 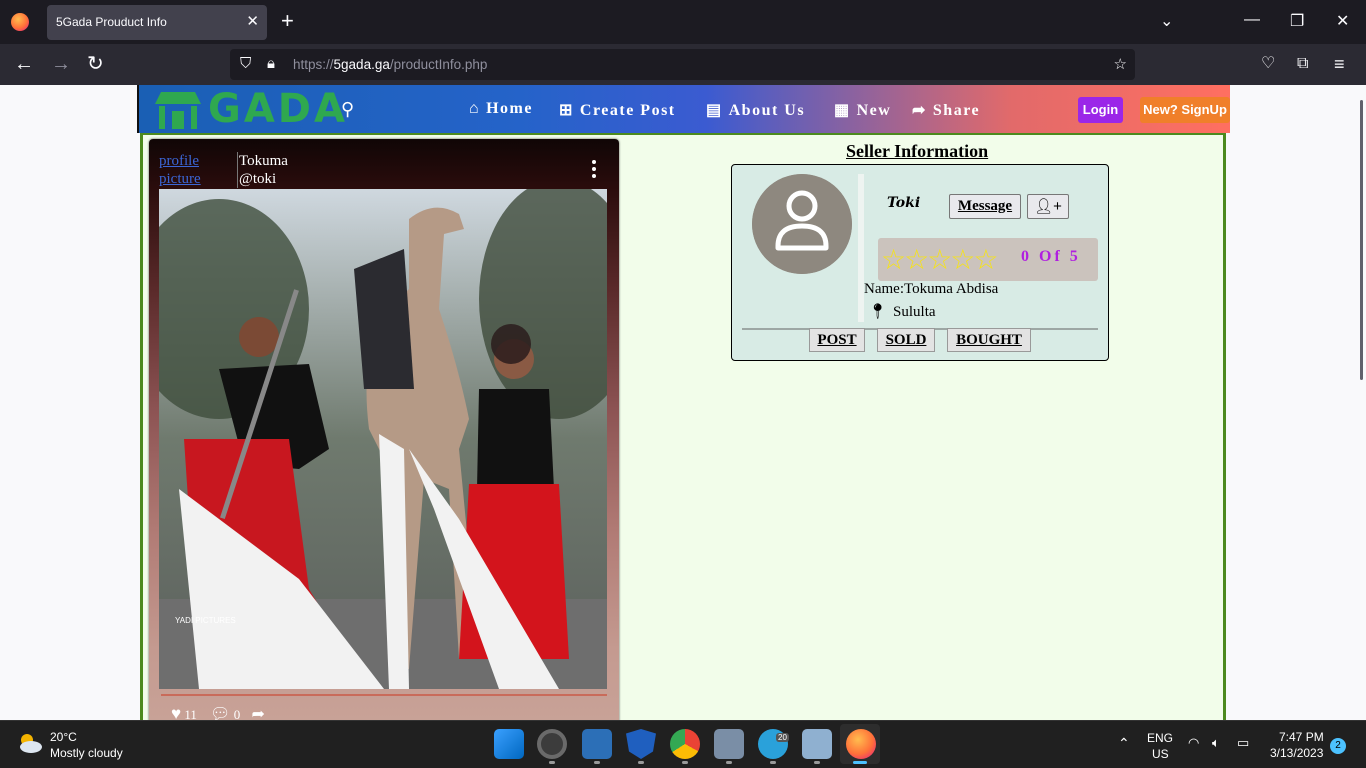 What do you see at coordinates (1297, 21) in the screenshot?
I see `restore-icon: ❐` at bounding box center [1297, 21].